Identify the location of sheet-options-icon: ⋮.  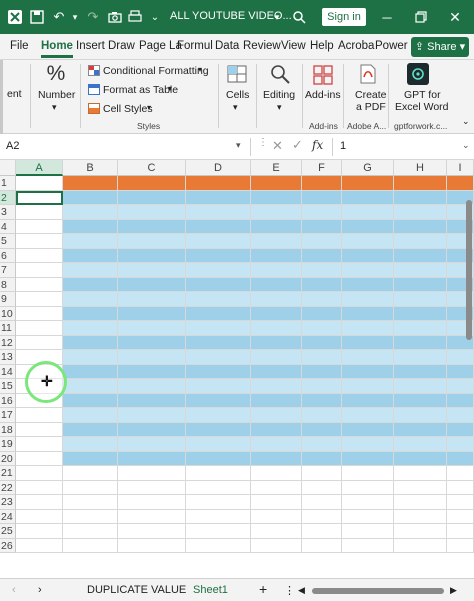
(289, 590).